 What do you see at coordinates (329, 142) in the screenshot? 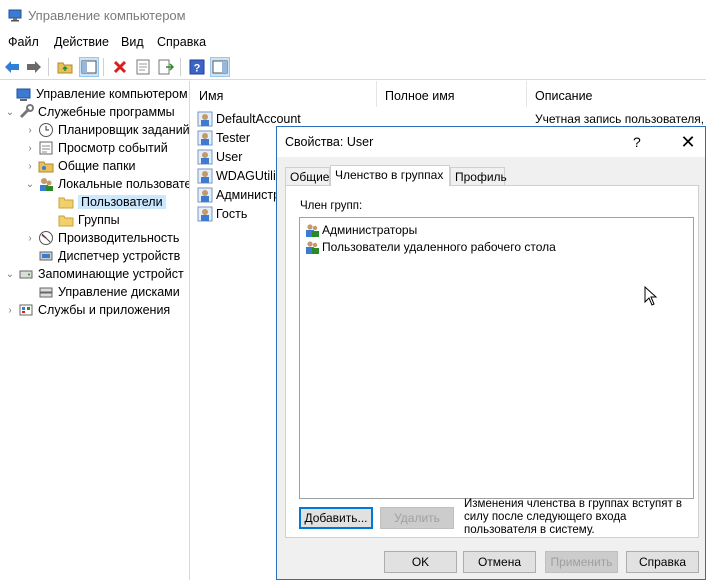
I see `dialog-title: Свойства: User` at bounding box center [329, 142].